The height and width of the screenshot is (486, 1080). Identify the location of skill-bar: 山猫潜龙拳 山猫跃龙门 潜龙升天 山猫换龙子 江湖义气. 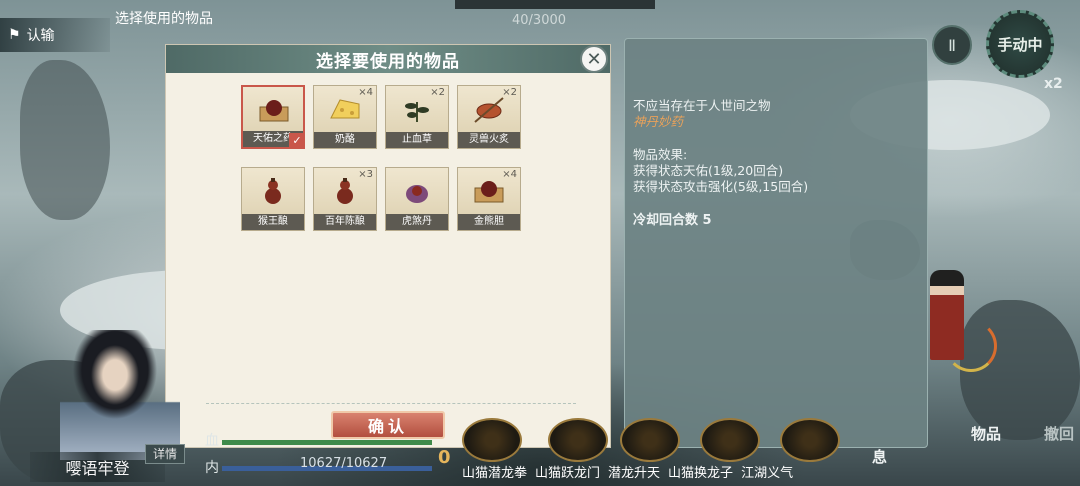
(627, 471).